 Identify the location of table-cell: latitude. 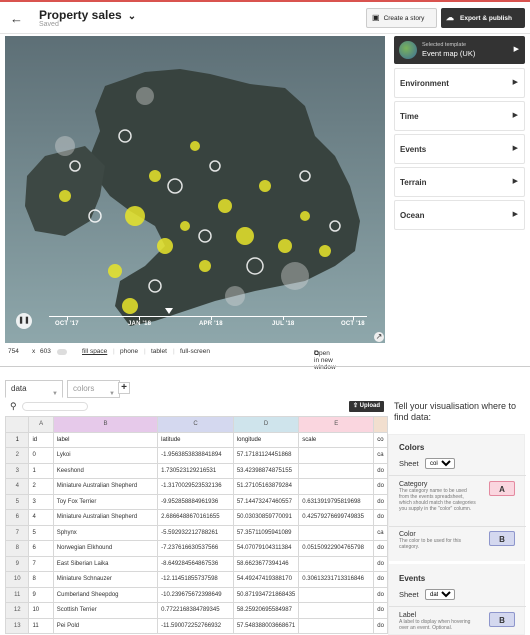
(195, 439).